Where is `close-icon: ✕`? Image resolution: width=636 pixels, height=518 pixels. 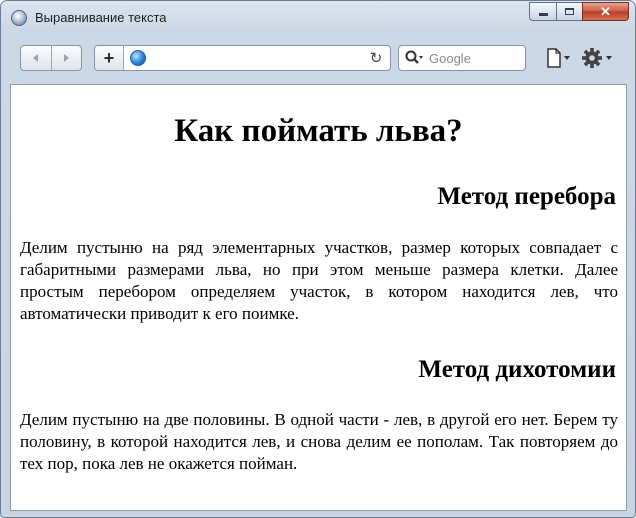 close-icon: ✕ is located at coordinates (605, 11).